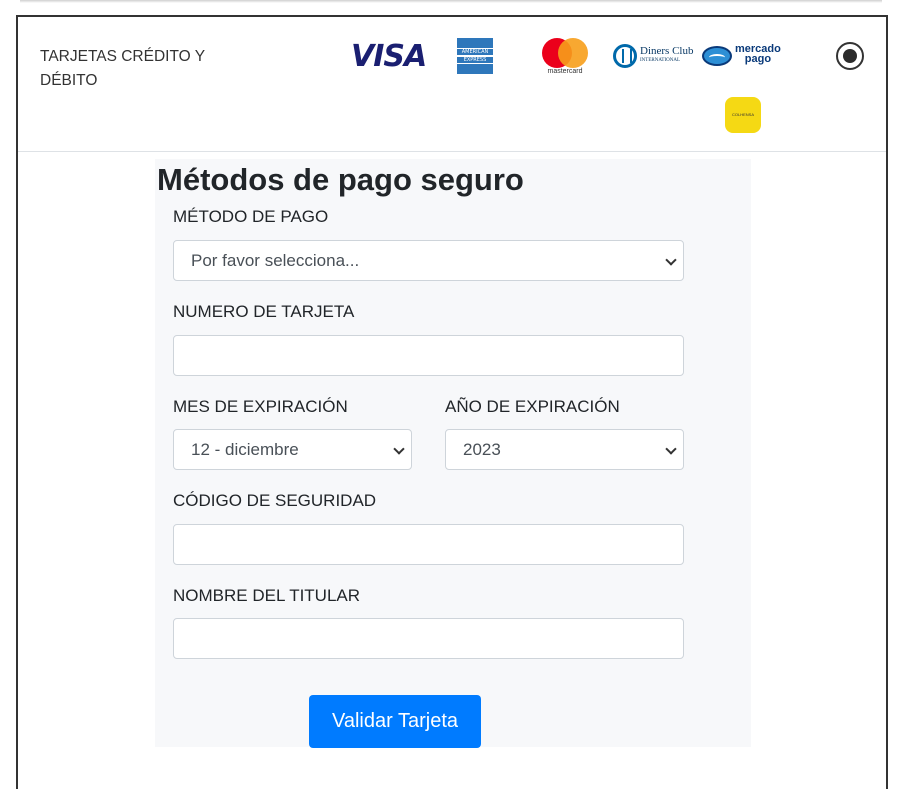  What do you see at coordinates (428, 638) in the screenshot?
I see `holder-name-input` at bounding box center [428, 638].